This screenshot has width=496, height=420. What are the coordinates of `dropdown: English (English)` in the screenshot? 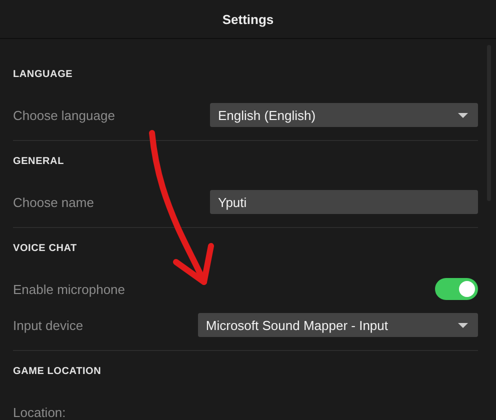 It's located at (344, 115).